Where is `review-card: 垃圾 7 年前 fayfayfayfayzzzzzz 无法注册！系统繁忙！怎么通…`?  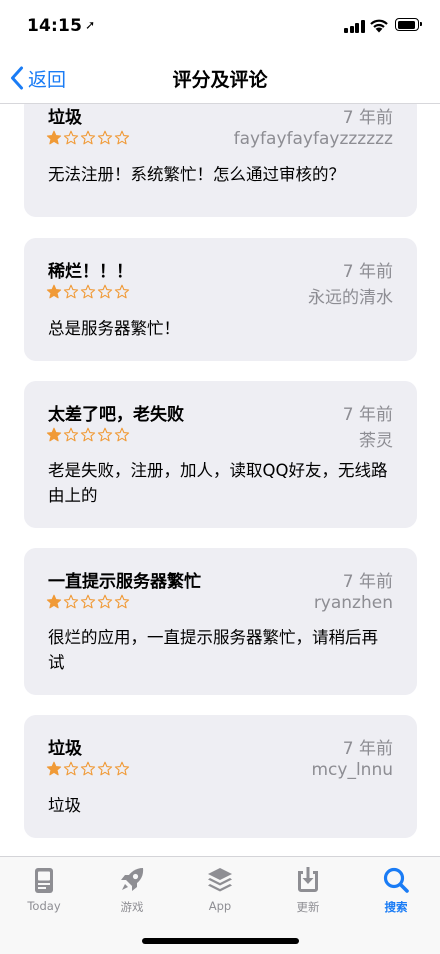 review-card: 垃圾 7 年前 fayfayfayfayzzzzzz 无法注册！系统繁忙！怎么通… is located at coordinates (220, 160).